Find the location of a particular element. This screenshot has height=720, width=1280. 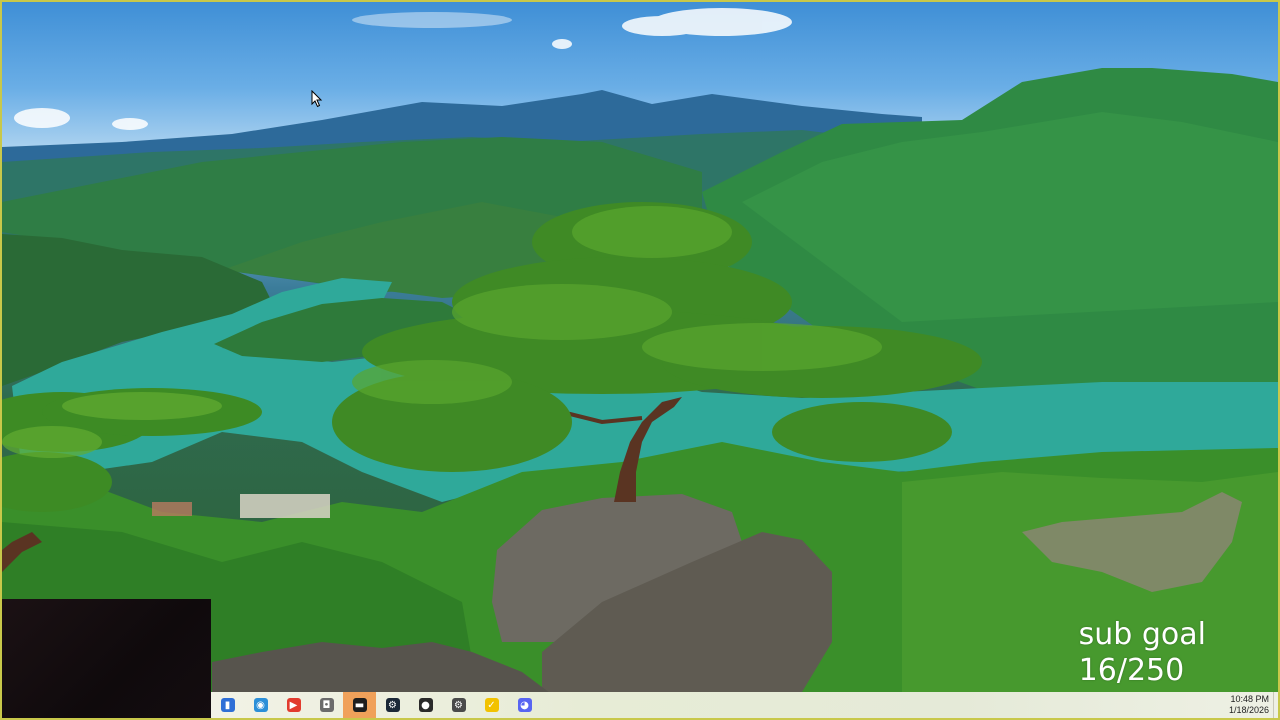

mouse-cursor-icon is located at coordinates (317, 99).